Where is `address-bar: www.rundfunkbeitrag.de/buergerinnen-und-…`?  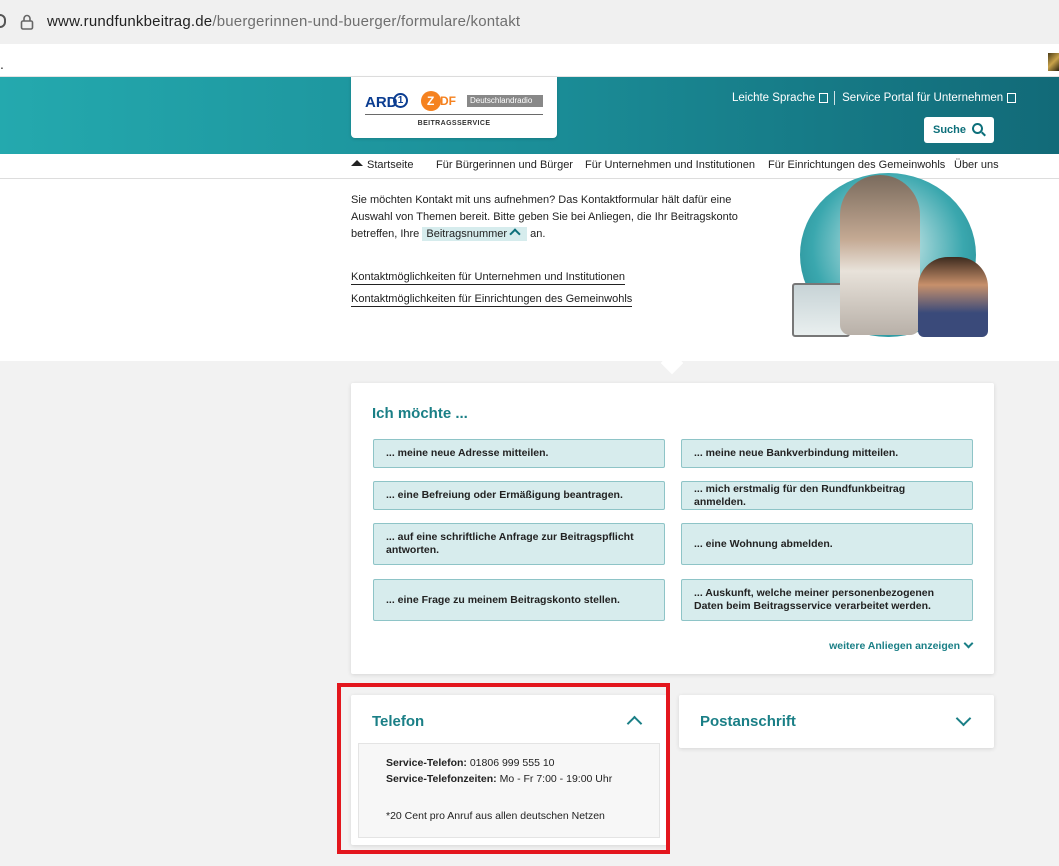 address-bar: www.rundfunkbeitrag.de/buergerinnen-und-… is located at coordinates (529, 22).